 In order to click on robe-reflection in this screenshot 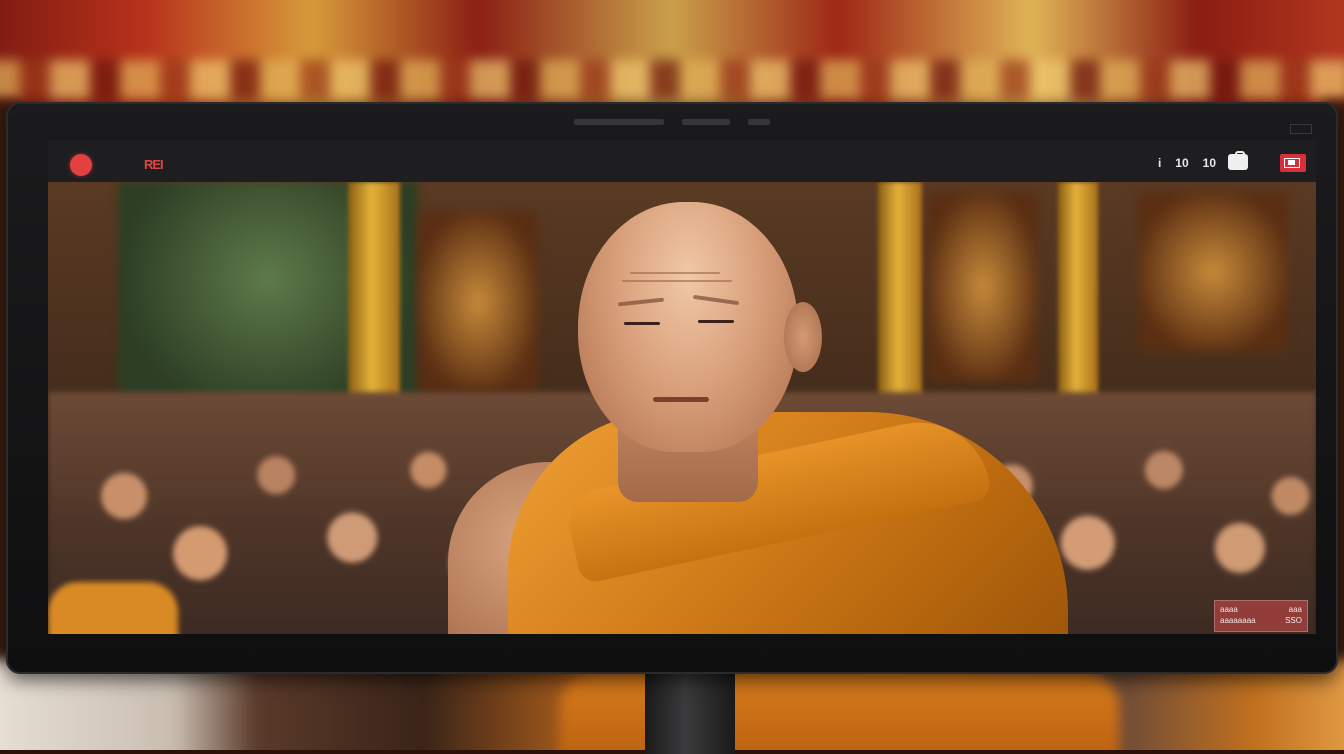, I will do `click(840, 710)`.